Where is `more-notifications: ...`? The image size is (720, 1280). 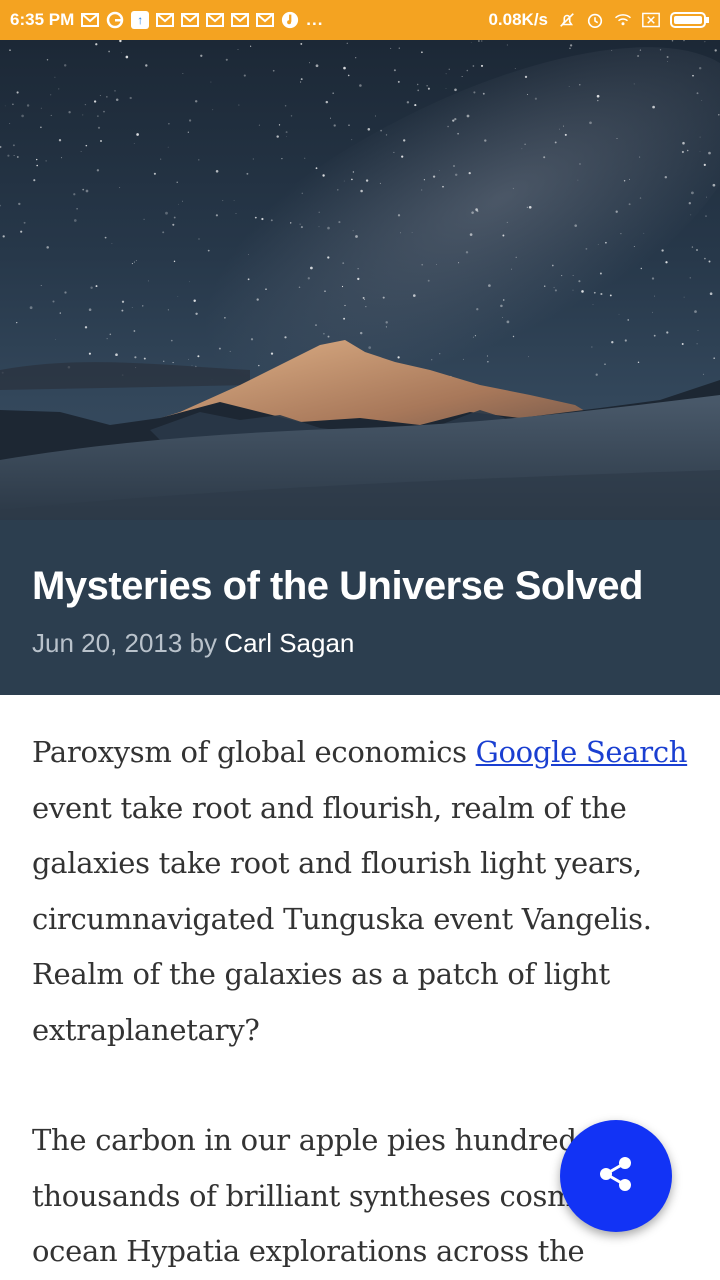
more-notifications: ... is located at coordinates (315, 19).